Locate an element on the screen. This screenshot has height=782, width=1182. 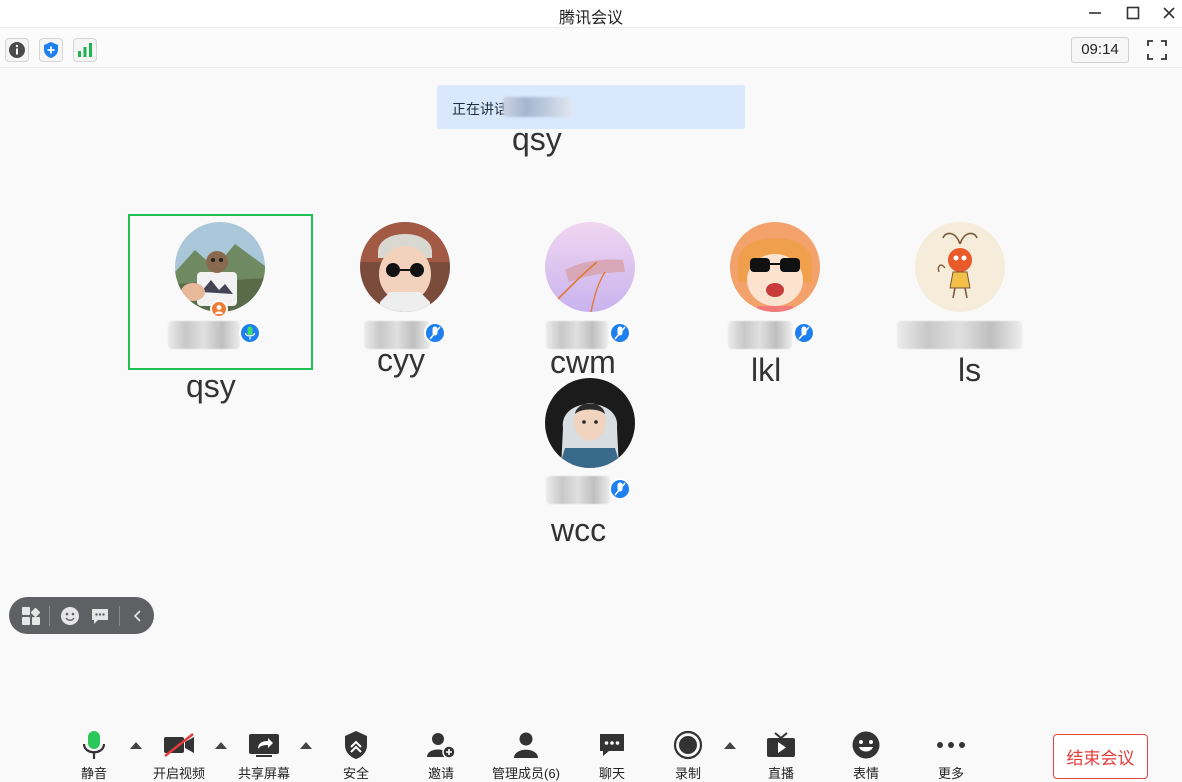
participant-caption: wcc is located at coordinates (579, 530).